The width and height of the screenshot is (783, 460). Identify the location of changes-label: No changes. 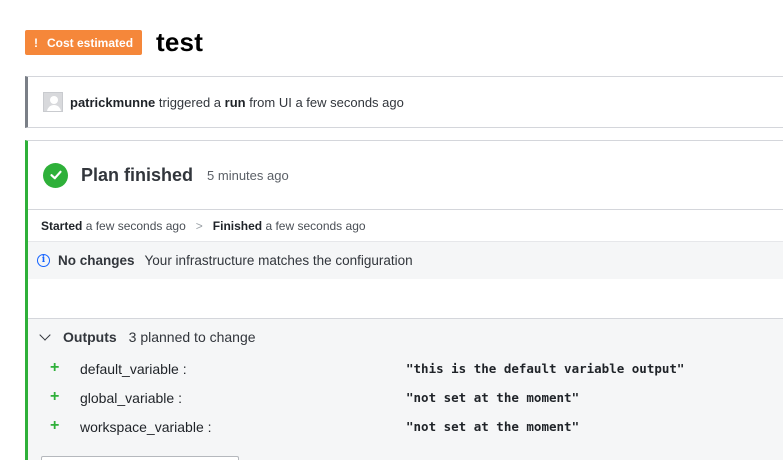
(96, 260).